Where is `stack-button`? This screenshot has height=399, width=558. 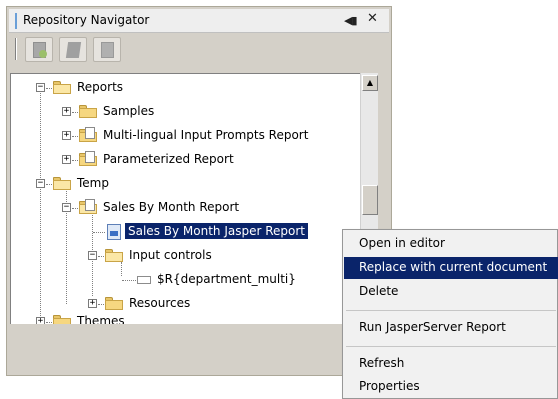 stack-button is located at coordinates (73, 49).